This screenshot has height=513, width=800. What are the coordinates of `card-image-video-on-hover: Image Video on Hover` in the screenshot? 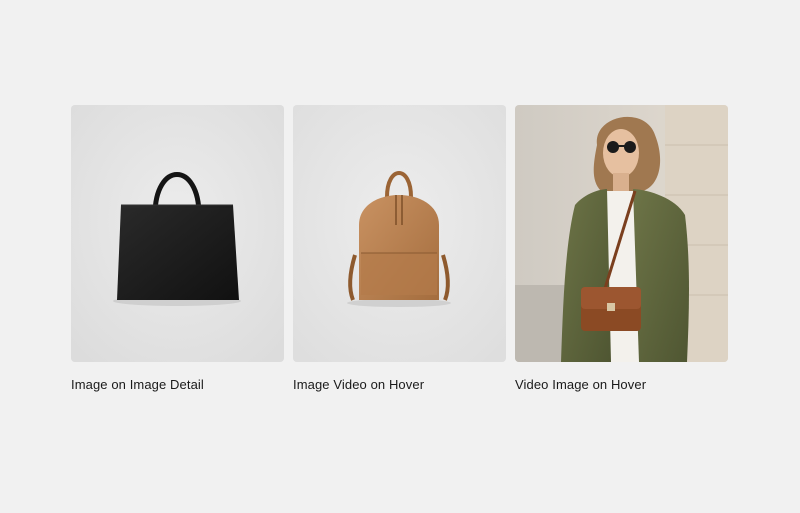 It's located at (399, 248).